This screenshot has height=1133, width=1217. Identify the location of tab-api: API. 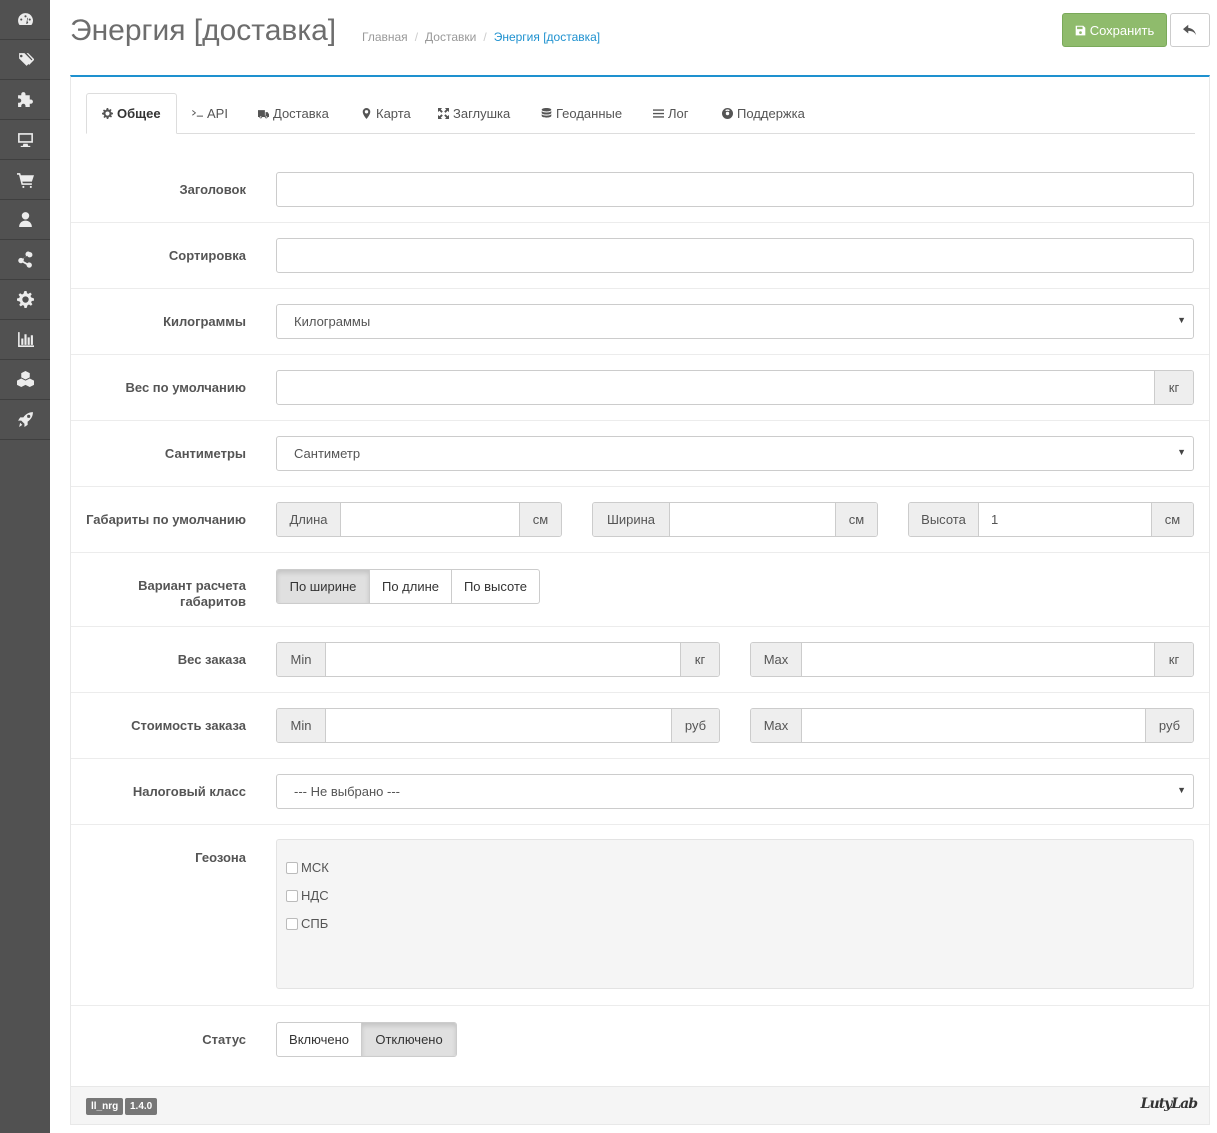
(210, 113).